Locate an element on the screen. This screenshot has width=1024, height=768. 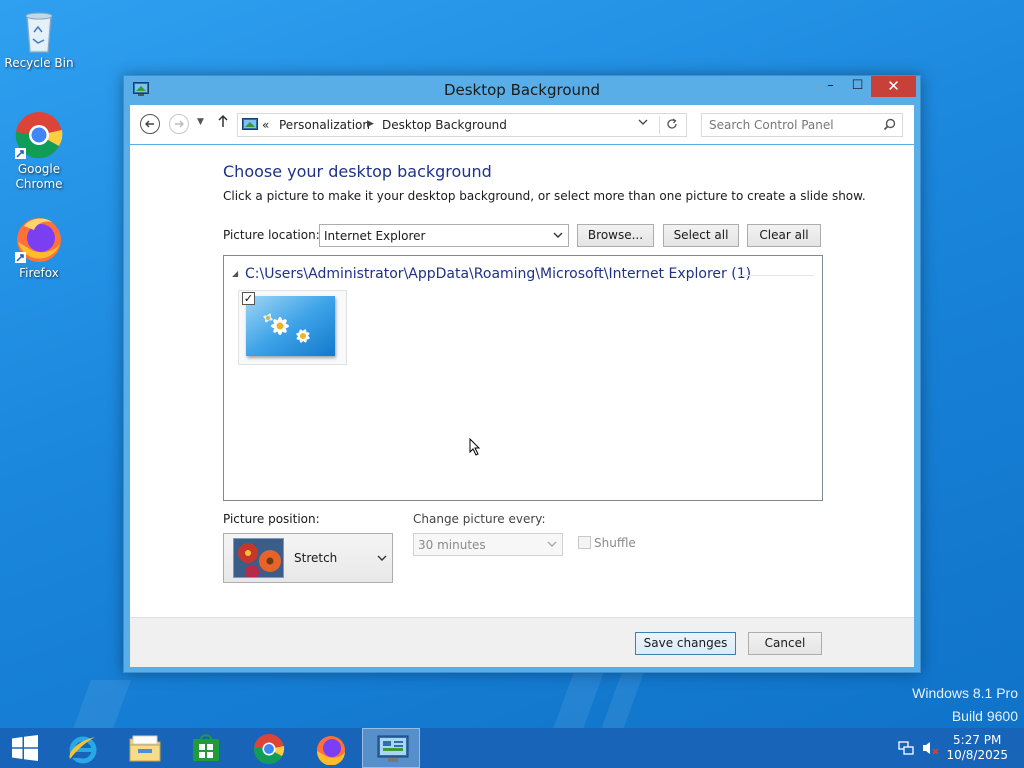
taskbar-control-panel is located at coordinates (391, 748).